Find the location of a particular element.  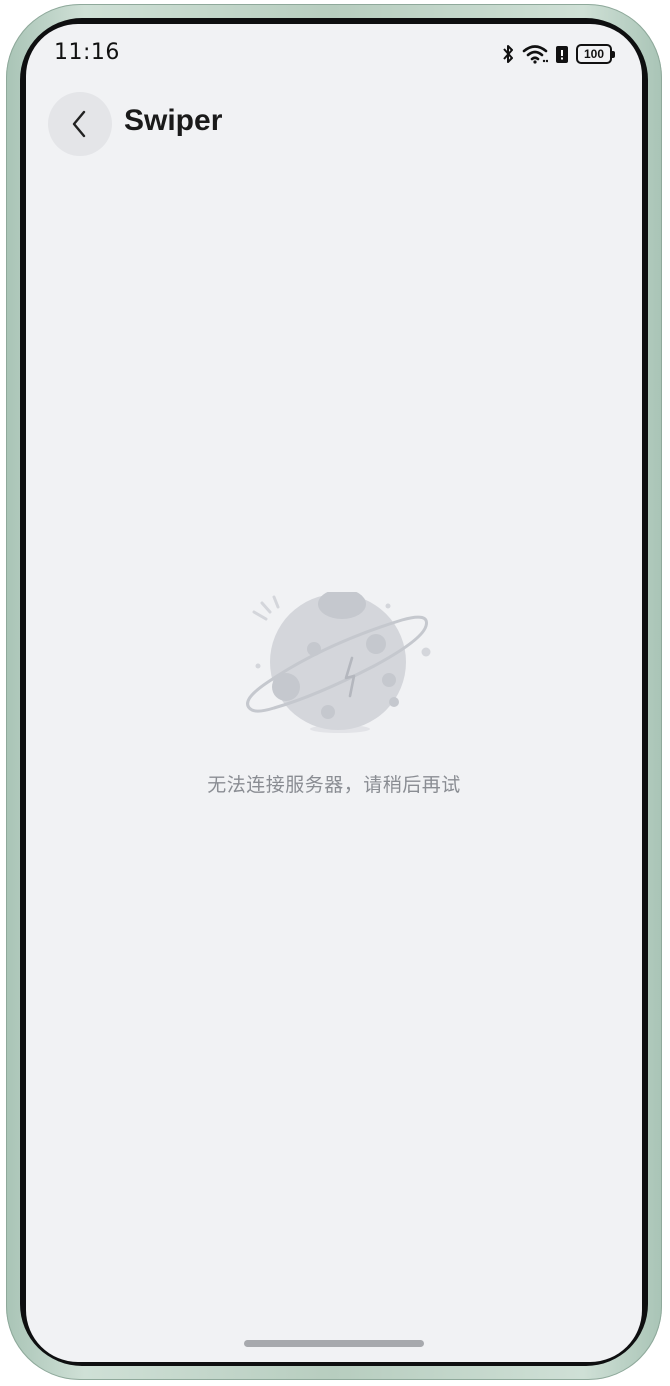

wifi-icon is located at coordinates (535, 54).